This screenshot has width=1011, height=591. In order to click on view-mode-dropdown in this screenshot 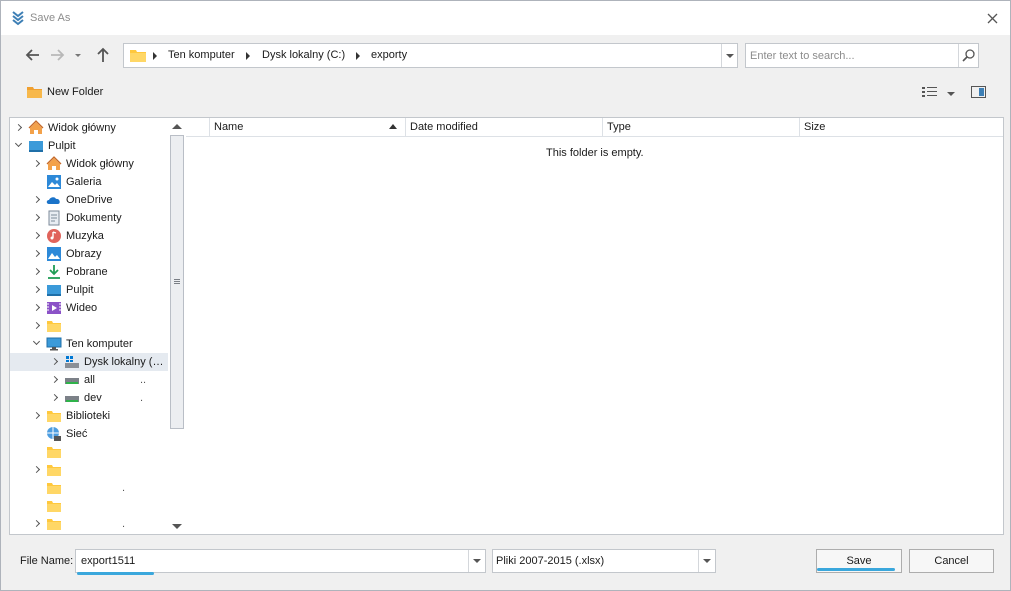, I will do `click(951, 94)`.